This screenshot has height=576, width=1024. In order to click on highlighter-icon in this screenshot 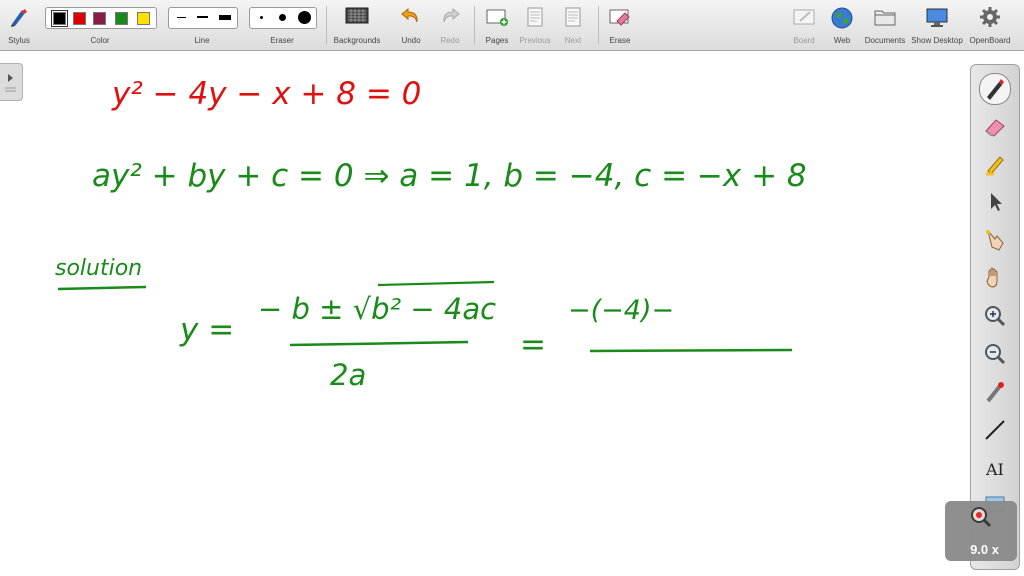, I will do `click(995, 166)`.